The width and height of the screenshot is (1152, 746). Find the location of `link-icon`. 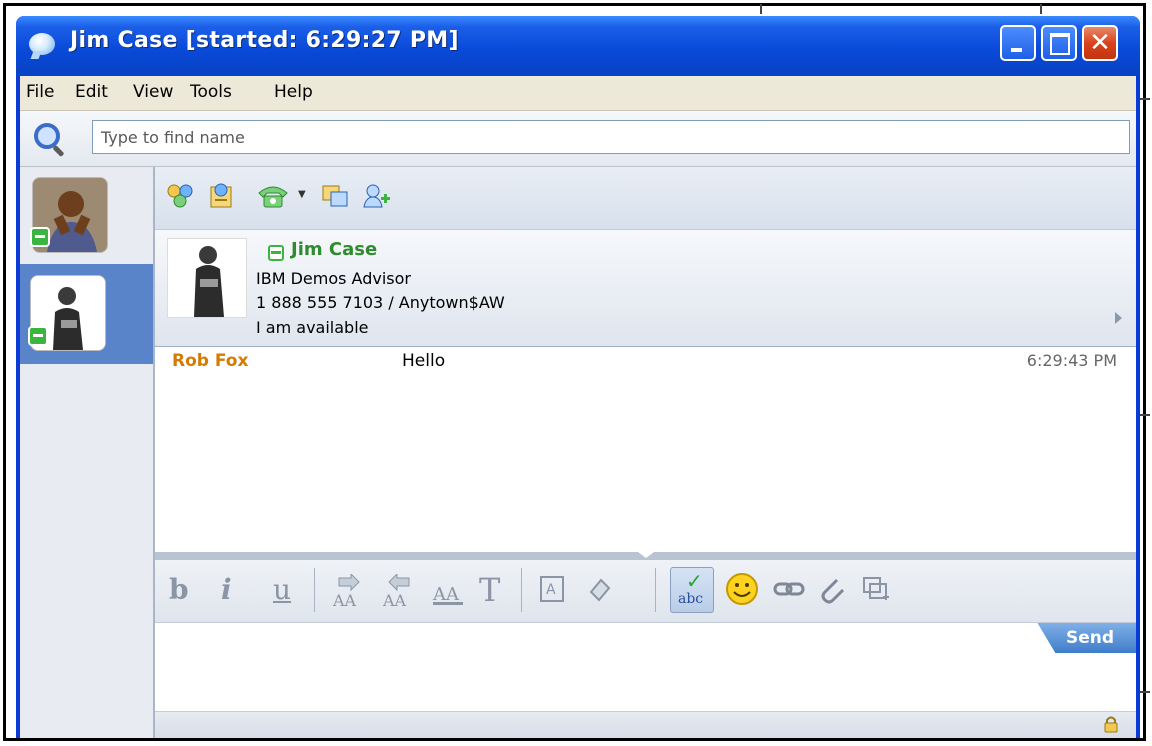

link-icon is located at coordinates (789, 589).